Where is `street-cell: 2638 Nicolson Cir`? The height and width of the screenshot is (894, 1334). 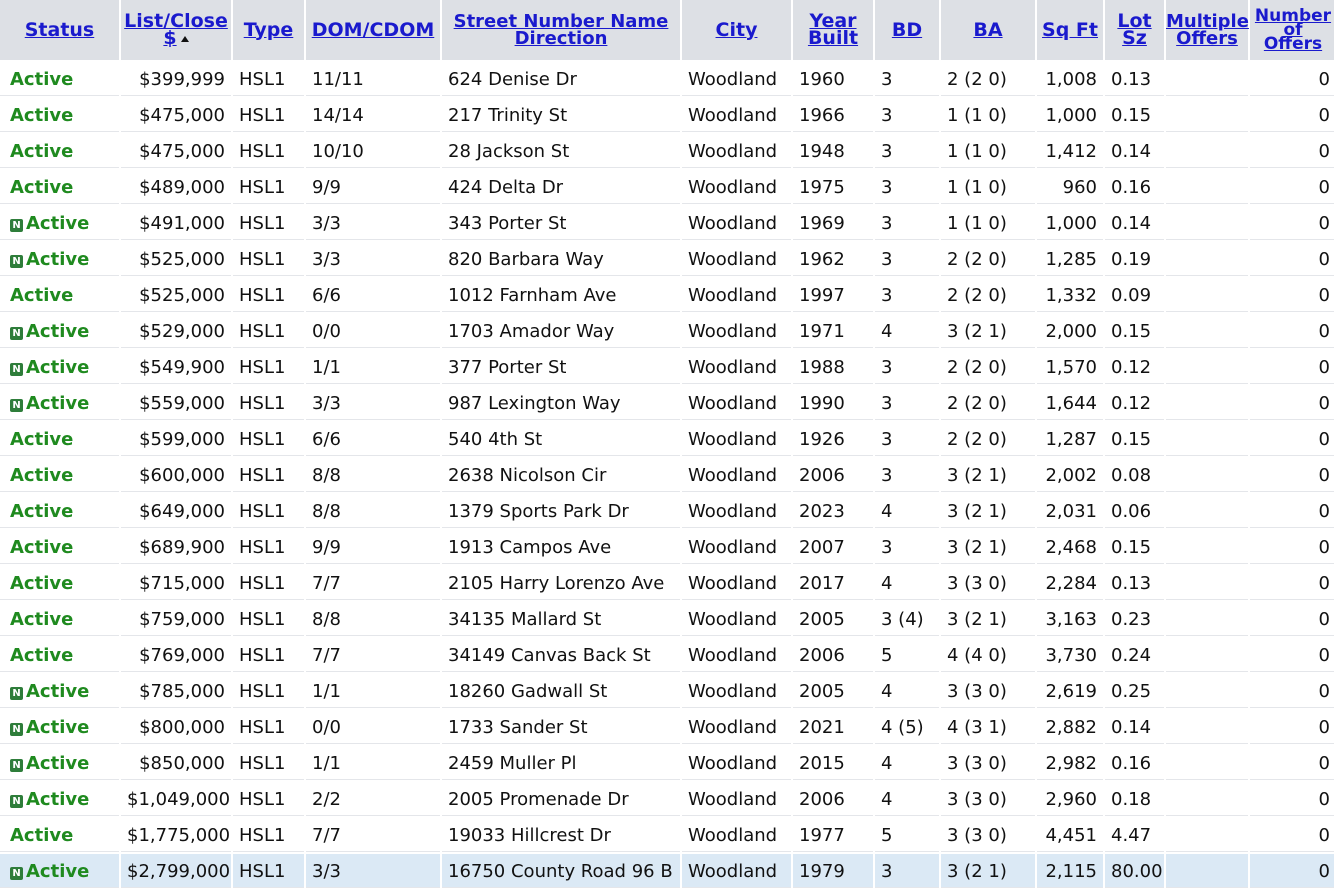
street-cell: 2638 Nicolson Cir is located at coordinates (561, 475).